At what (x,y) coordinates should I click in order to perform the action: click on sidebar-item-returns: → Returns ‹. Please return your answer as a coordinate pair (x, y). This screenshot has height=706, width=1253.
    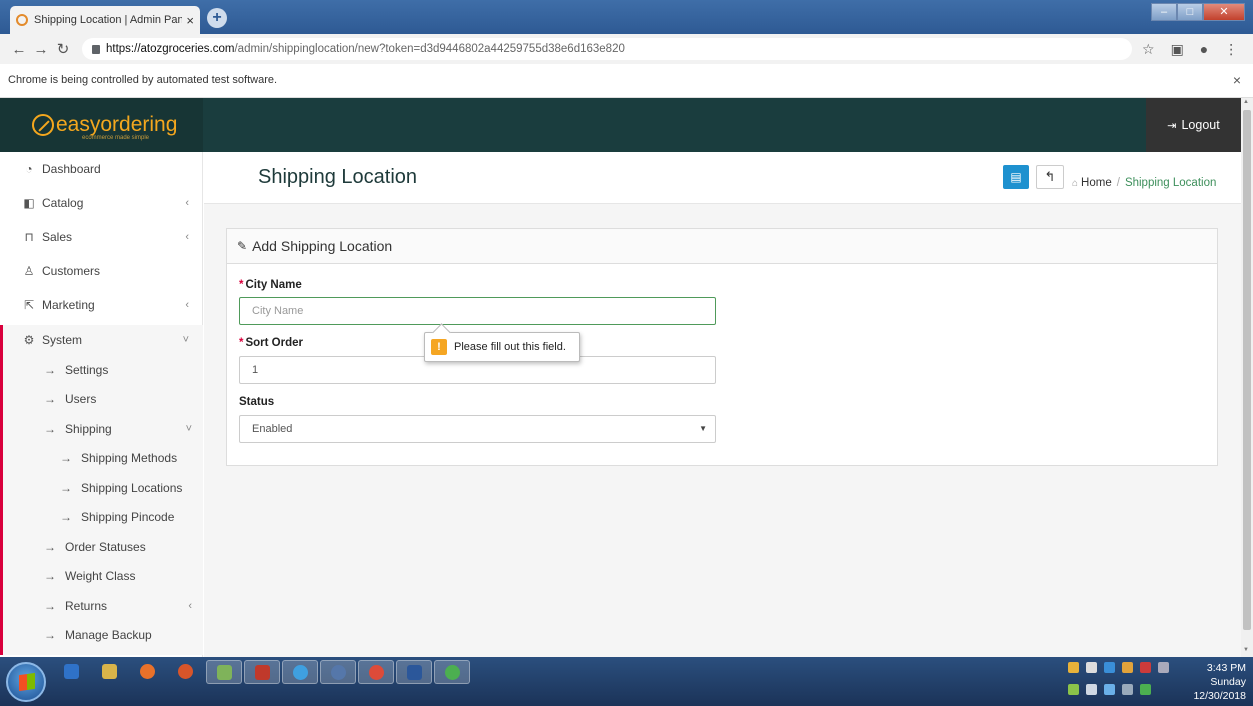
    Looking at the image, I should click on (104, 606).